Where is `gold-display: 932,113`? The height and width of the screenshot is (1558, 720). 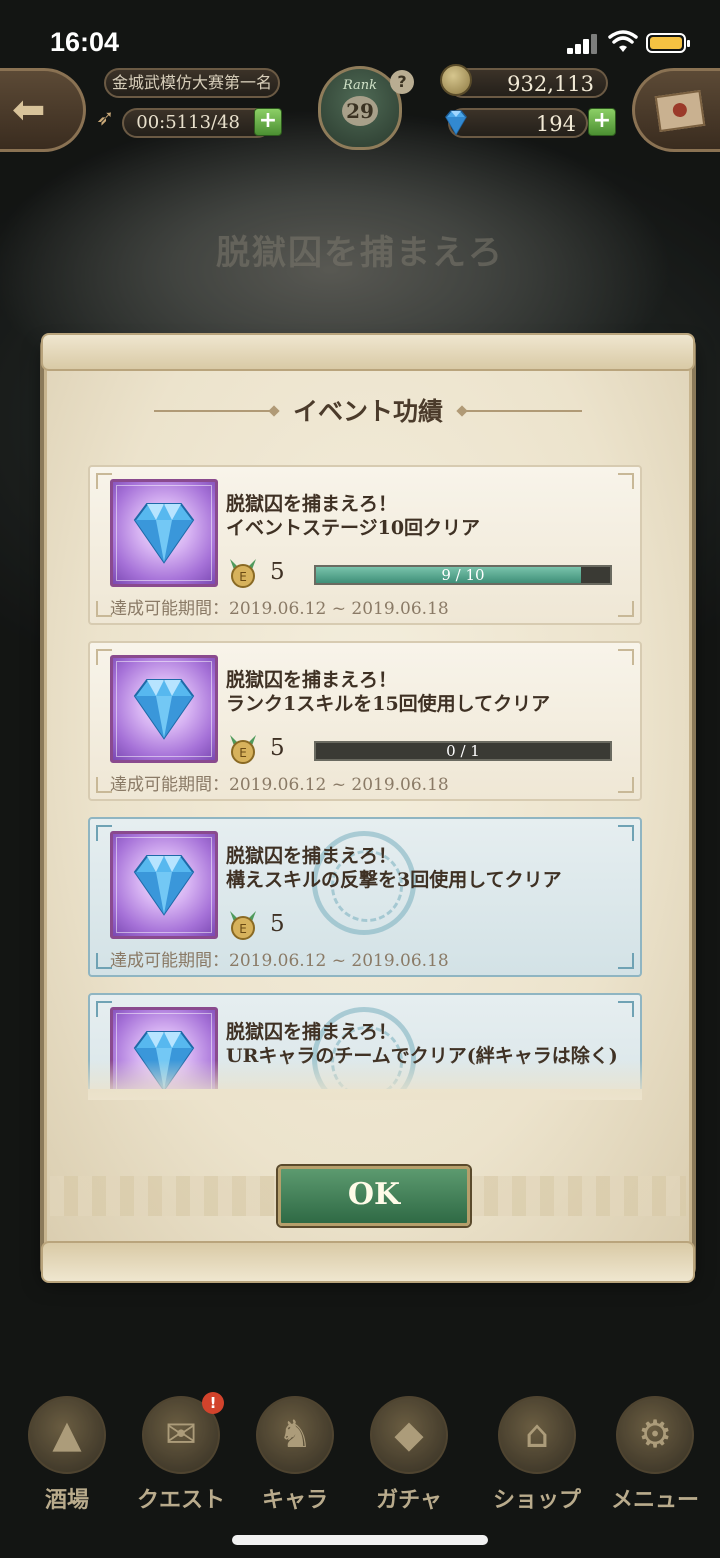 gold-display: 932,113 is located at coordinates (528, 83).